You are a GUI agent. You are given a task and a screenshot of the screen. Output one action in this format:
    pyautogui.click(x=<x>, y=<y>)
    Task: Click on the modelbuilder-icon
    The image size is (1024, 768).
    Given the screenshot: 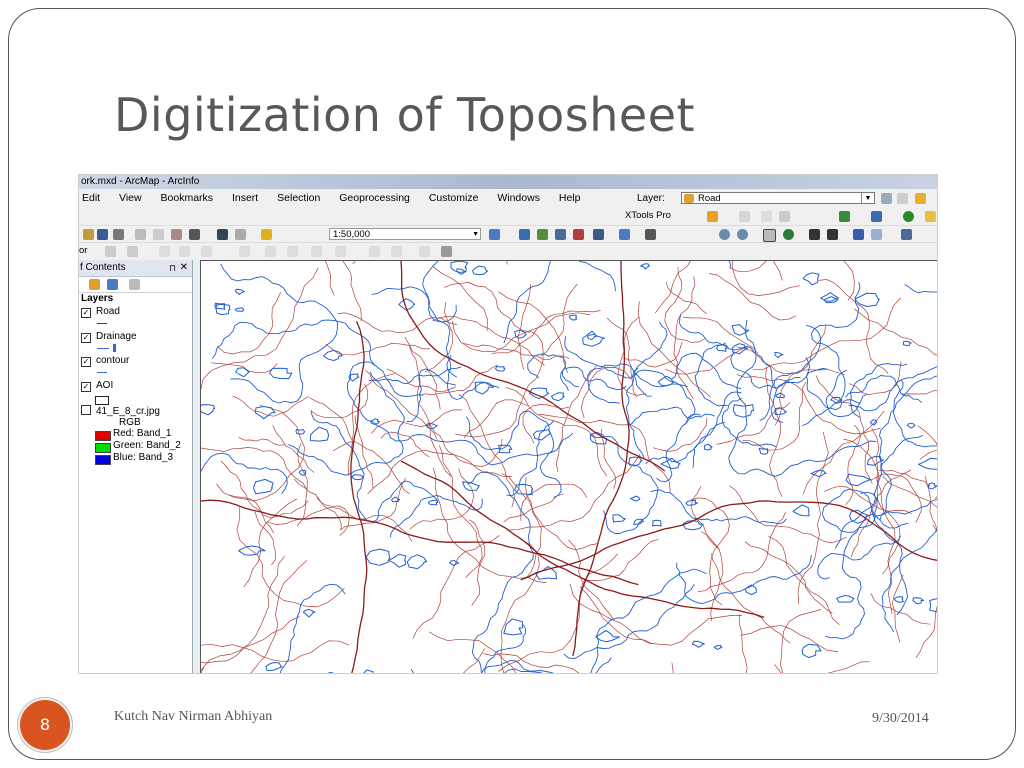 What is the action you would take?
    pyautogui.click(x=624, y=234)
    